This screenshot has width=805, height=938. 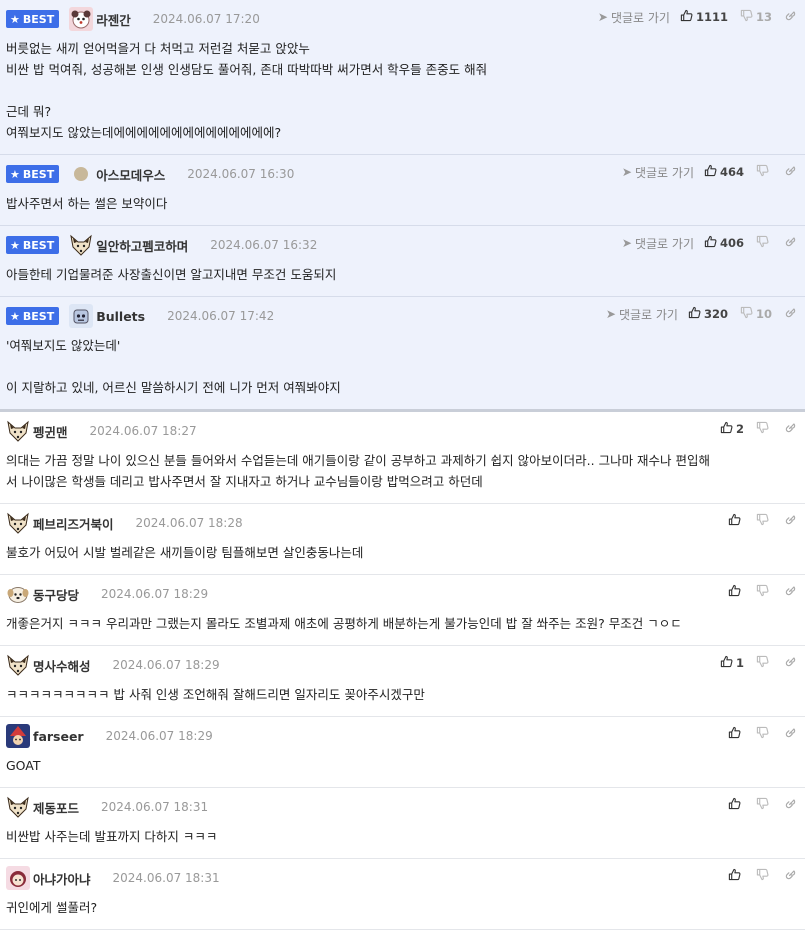 What do you see at coordinates (264, 245) in the screenshot?
I see `timestamp: 2024.06.07 16:32` at bounding box center [264, 245].